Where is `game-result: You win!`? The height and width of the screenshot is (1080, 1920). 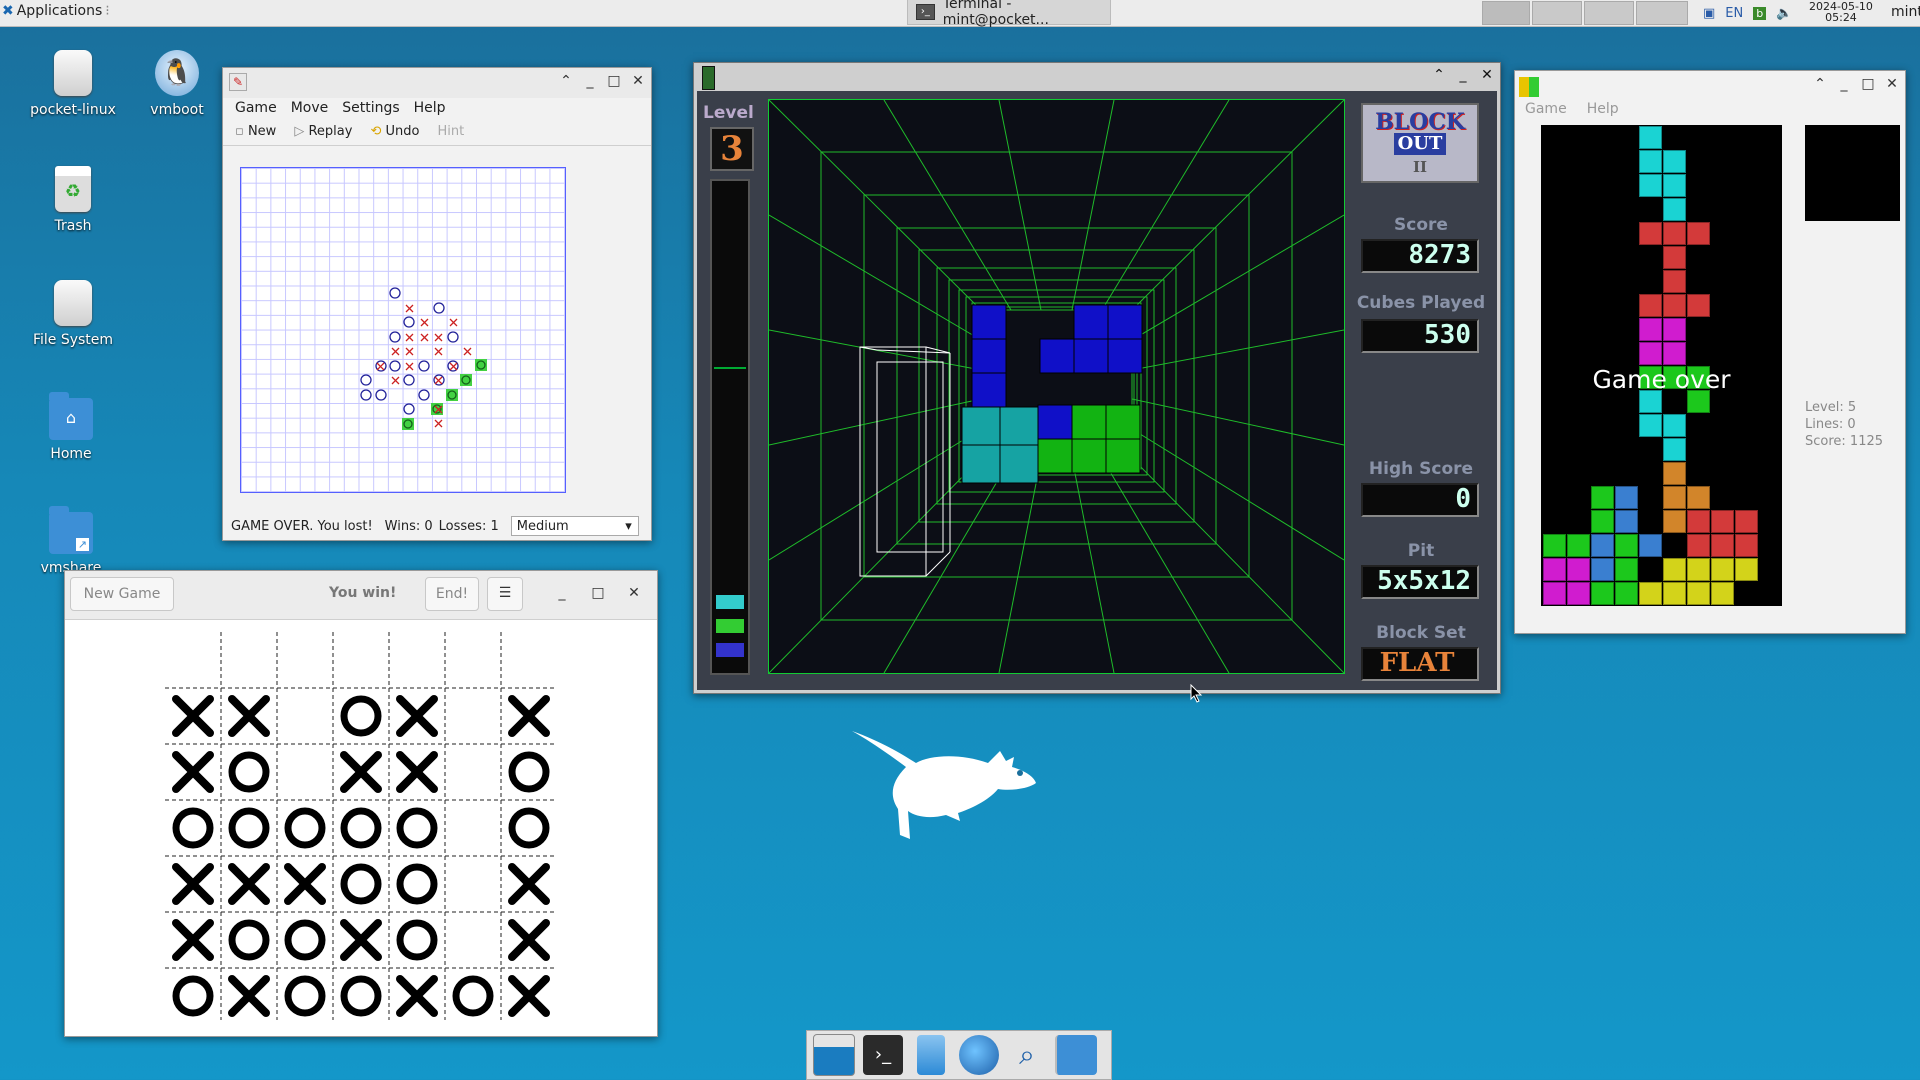 game-result: You win! is located at coordinates (363, 593).